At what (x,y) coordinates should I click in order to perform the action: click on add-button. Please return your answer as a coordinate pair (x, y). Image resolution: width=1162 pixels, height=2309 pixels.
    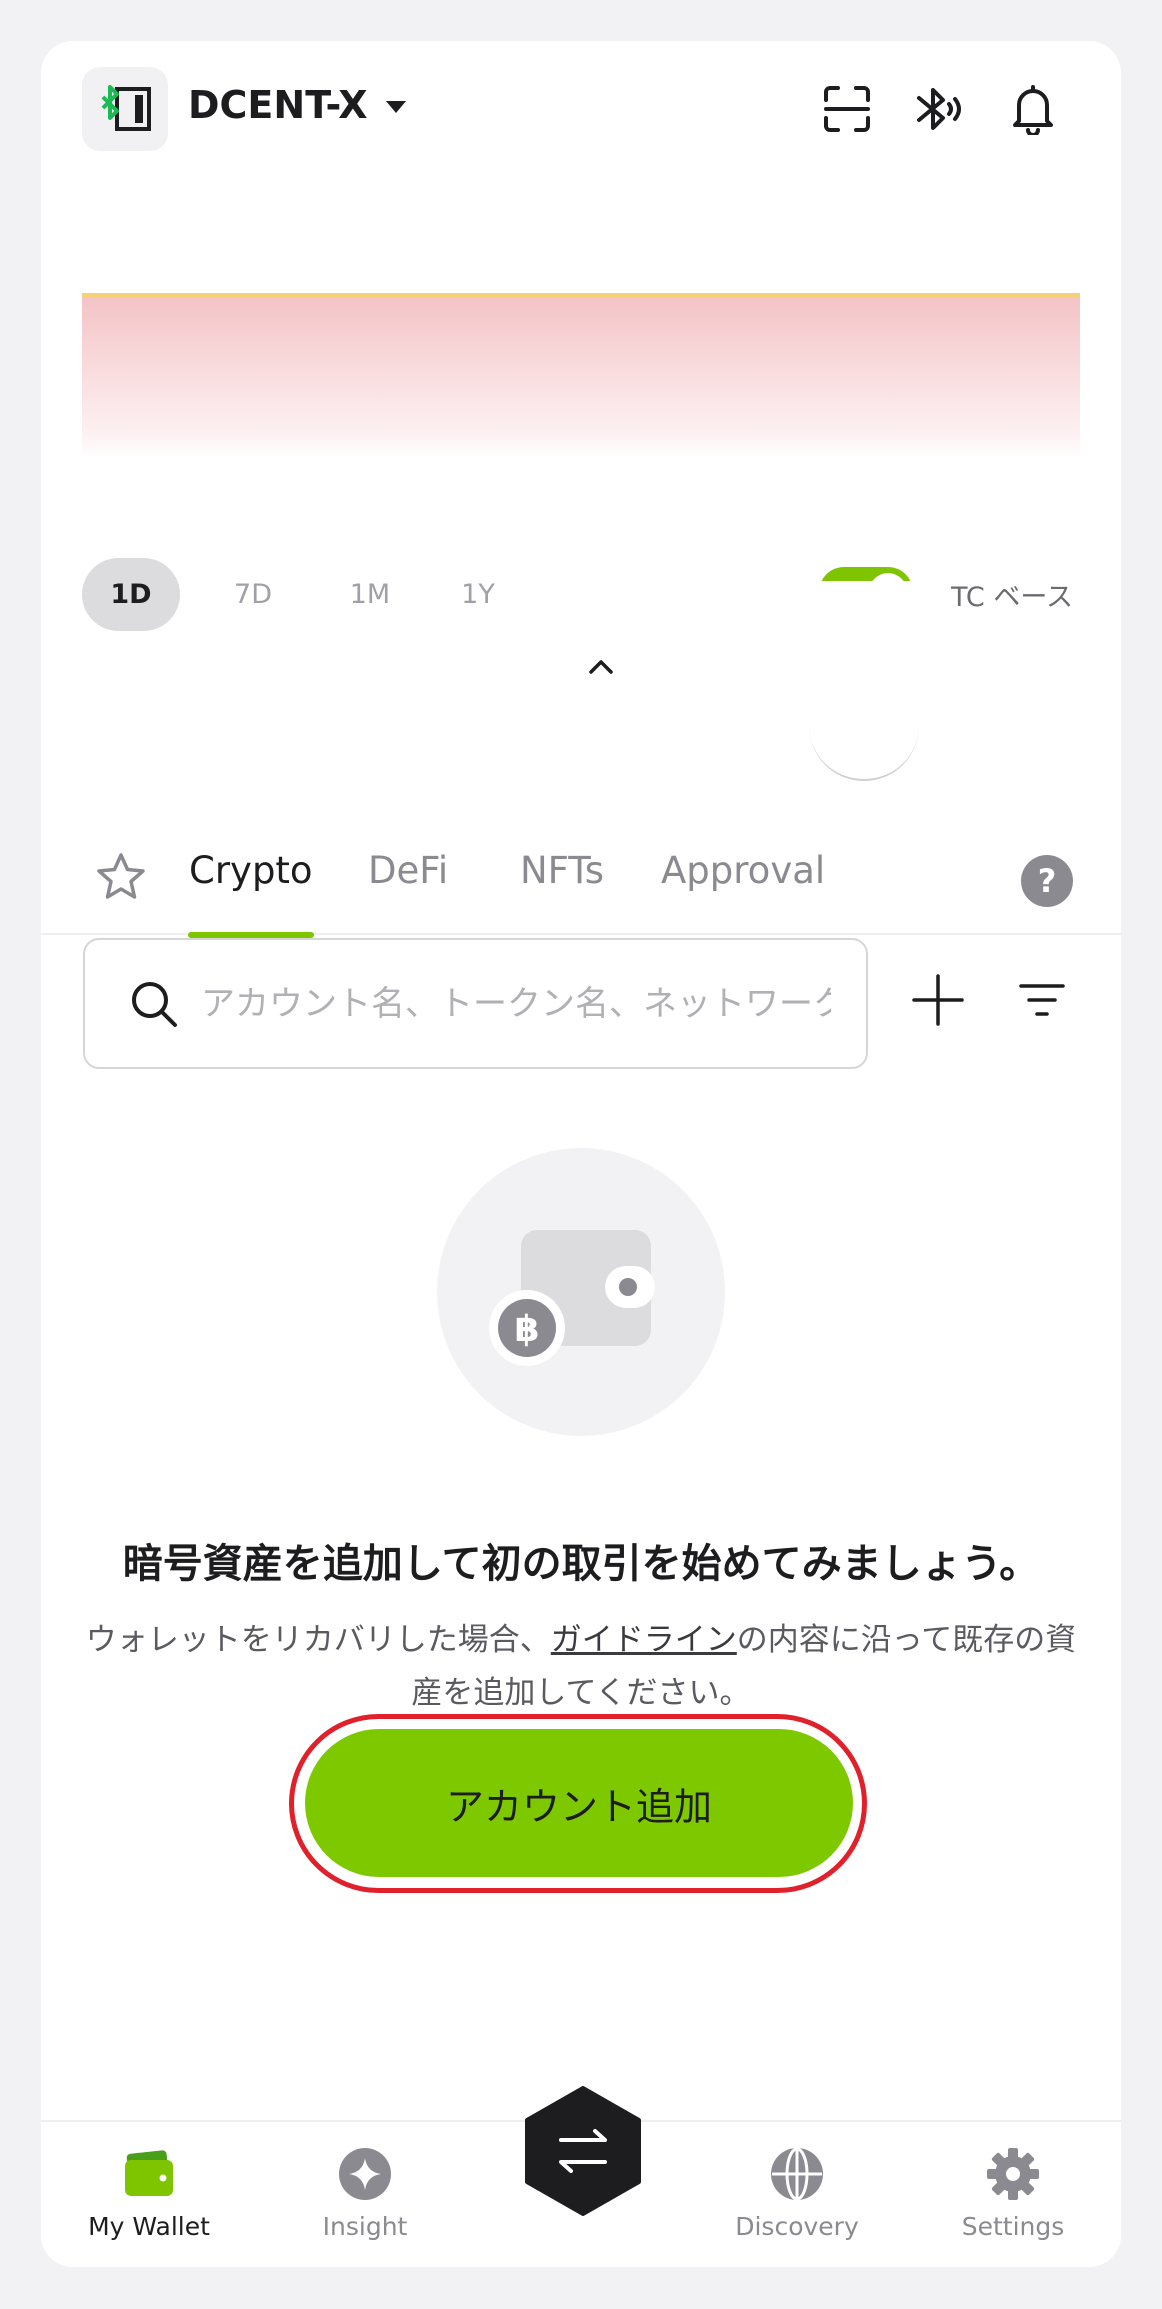
    Looking at the image, I should click on (938, 1000).